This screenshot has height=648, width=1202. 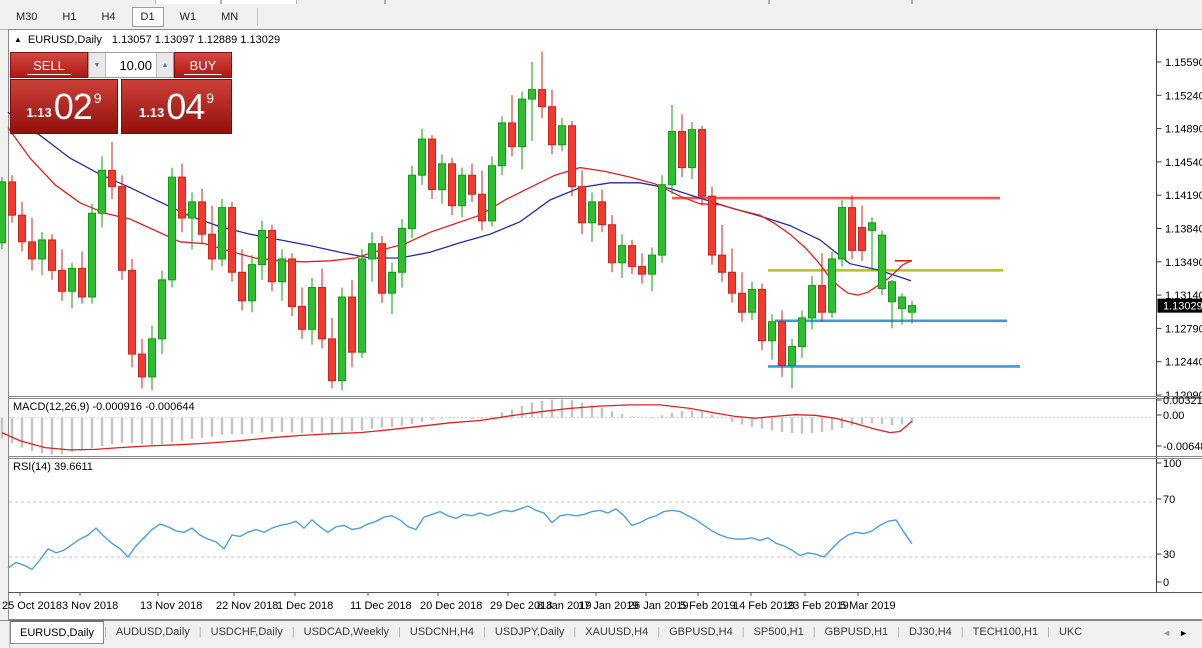 I want to click on sell-button: SELL, so click(x=49, y=65).